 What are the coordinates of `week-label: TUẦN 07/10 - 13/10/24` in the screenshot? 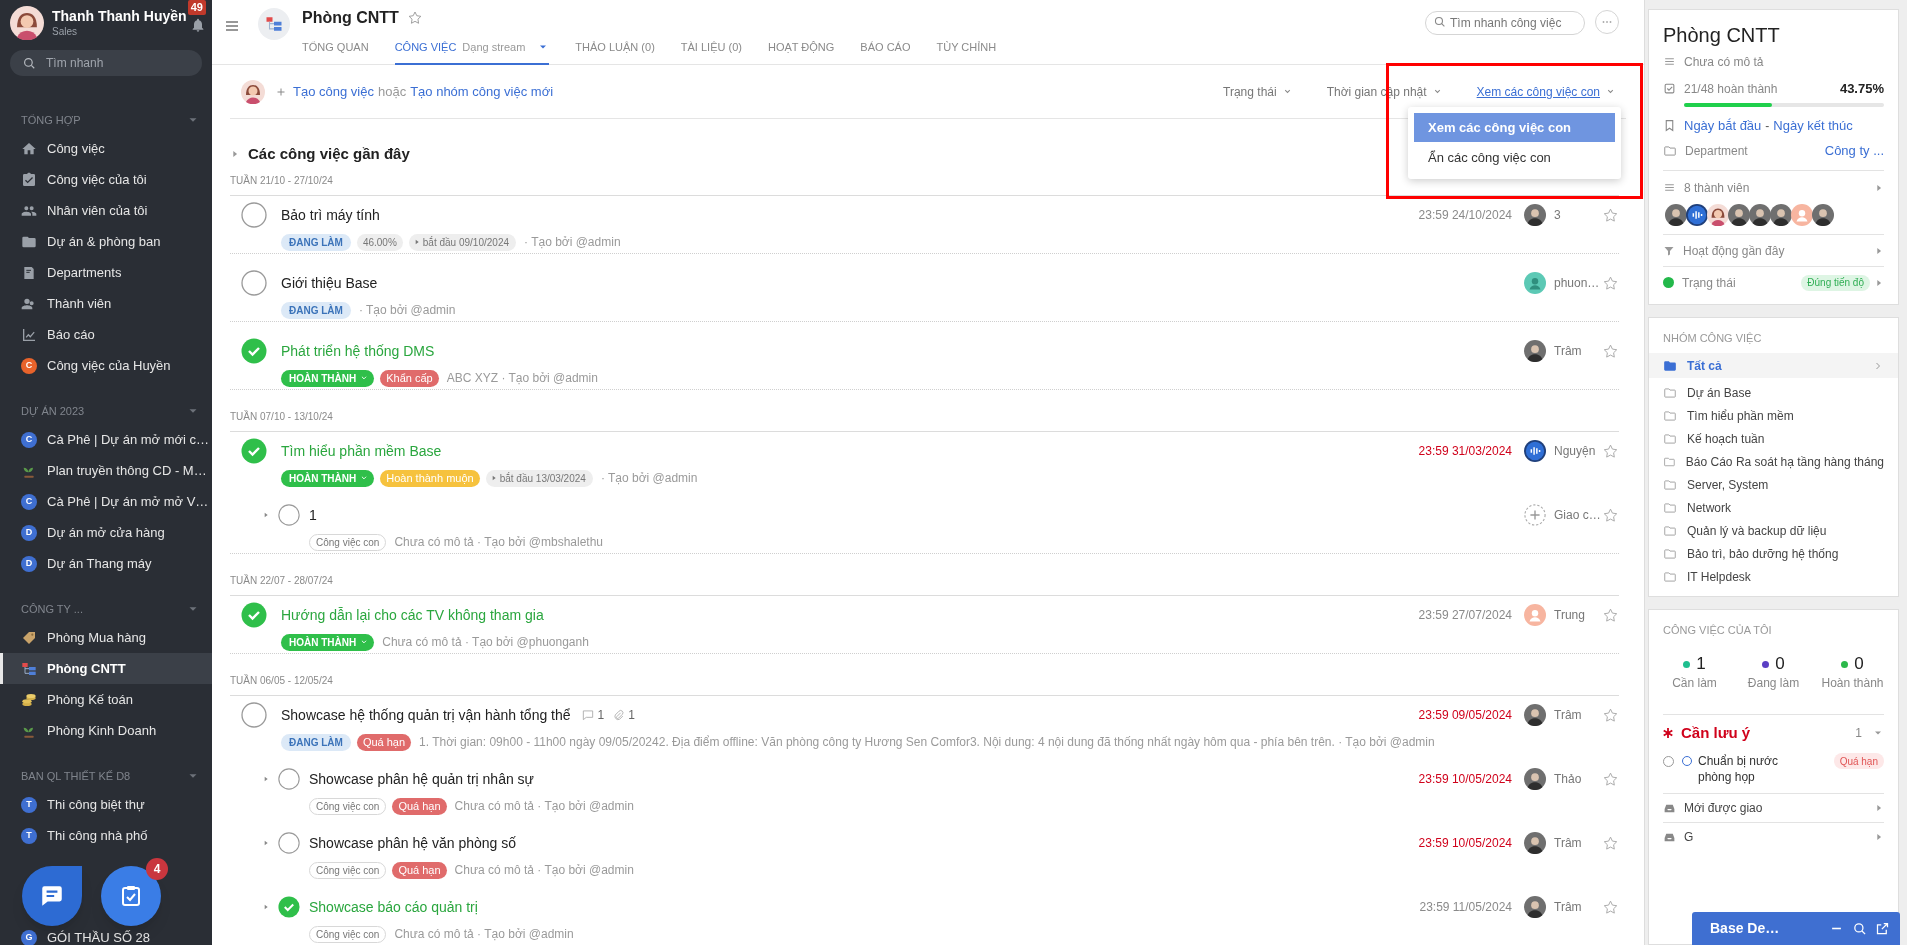 It's located at (282, 417).